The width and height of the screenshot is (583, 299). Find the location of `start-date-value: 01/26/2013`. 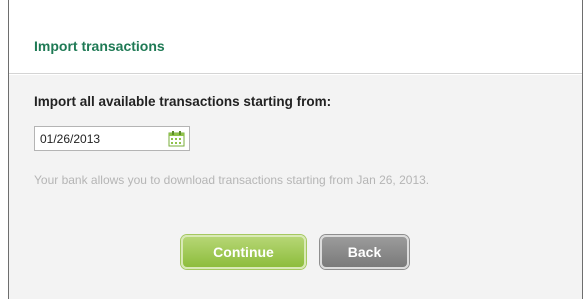

start-date-value: 01/26/2013 is located at coordinates (70, 139).